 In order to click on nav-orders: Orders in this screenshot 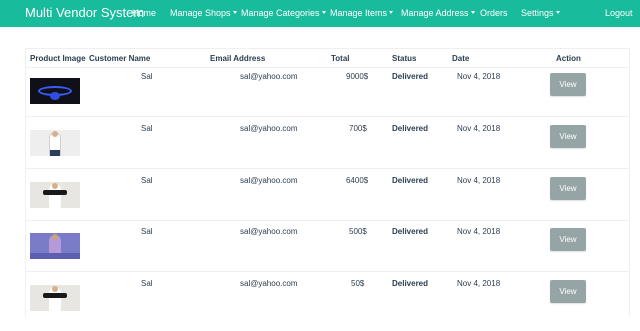, I will do `click(494, 13)`.